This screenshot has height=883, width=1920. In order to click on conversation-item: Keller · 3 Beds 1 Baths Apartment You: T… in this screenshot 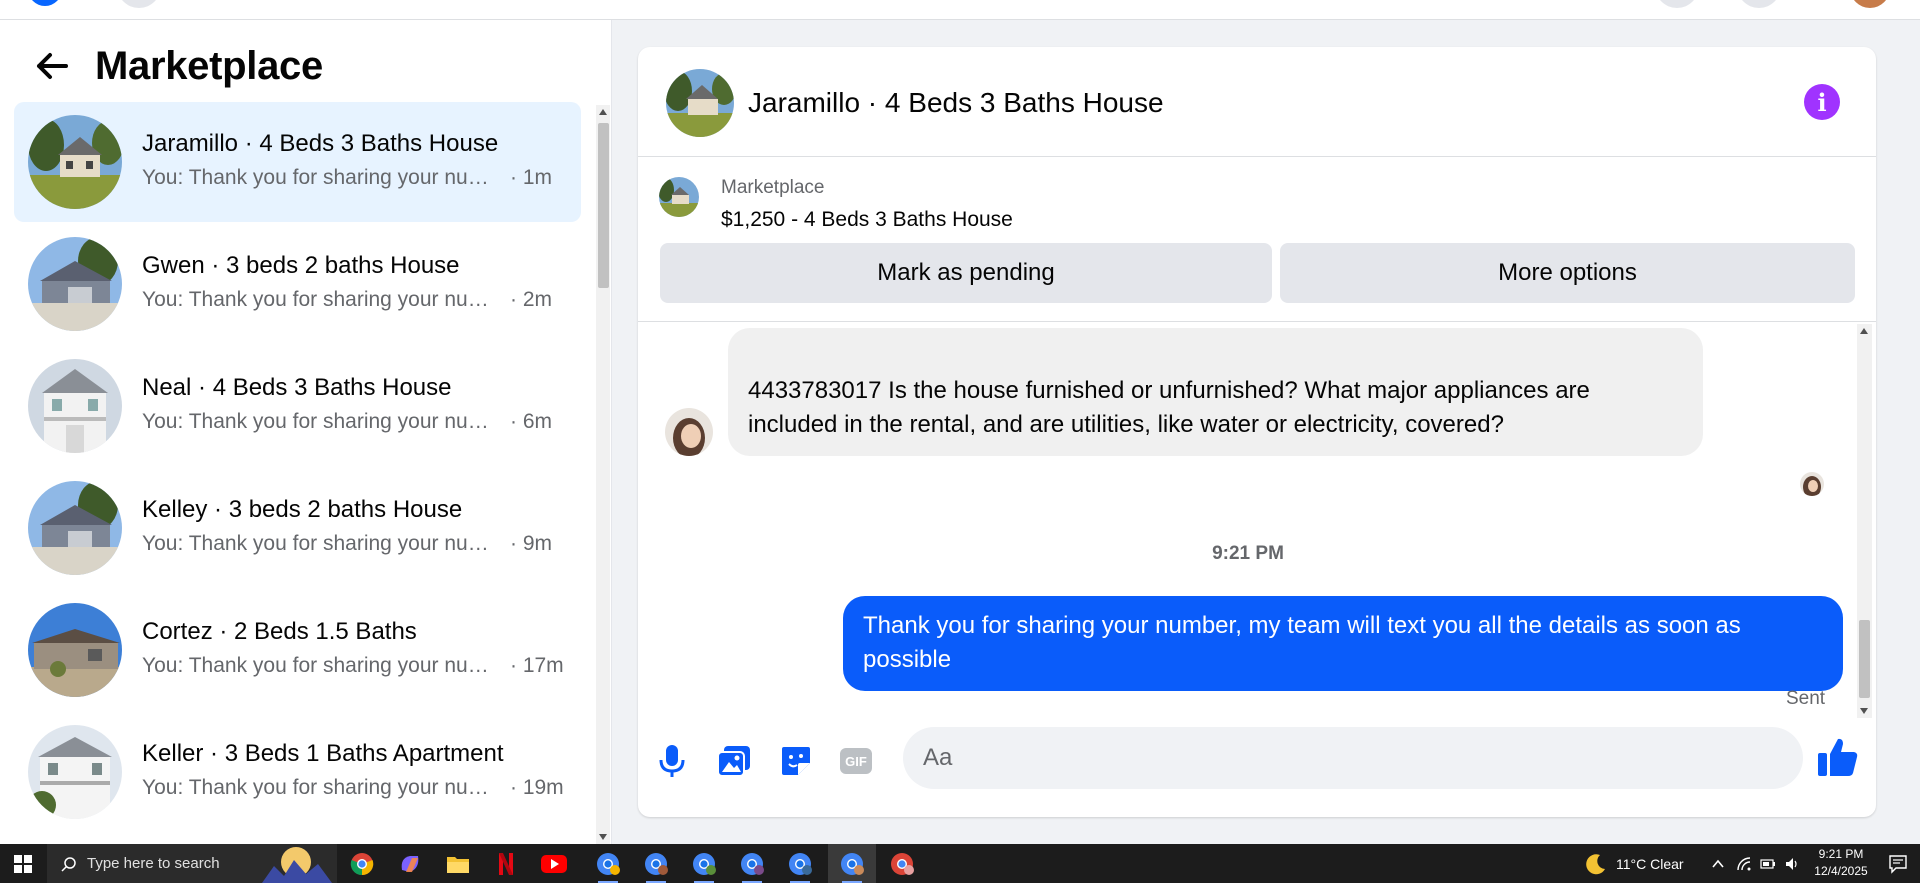, I will do `click(297, 772)`.